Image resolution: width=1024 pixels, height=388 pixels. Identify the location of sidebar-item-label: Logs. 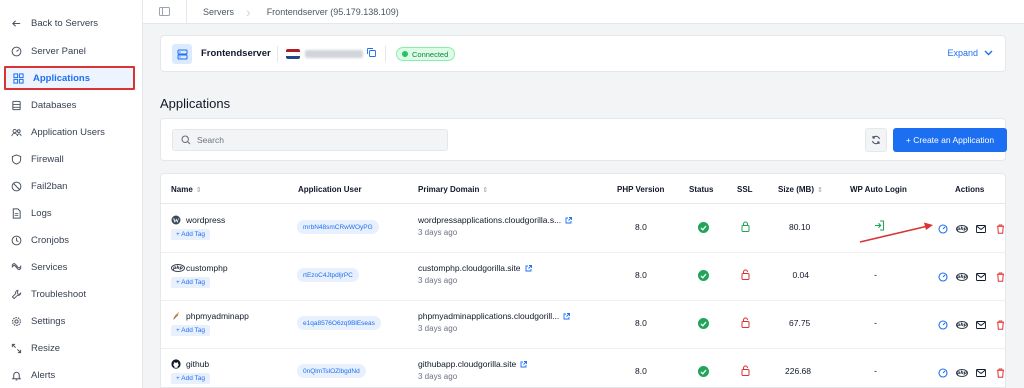
(41, 213).